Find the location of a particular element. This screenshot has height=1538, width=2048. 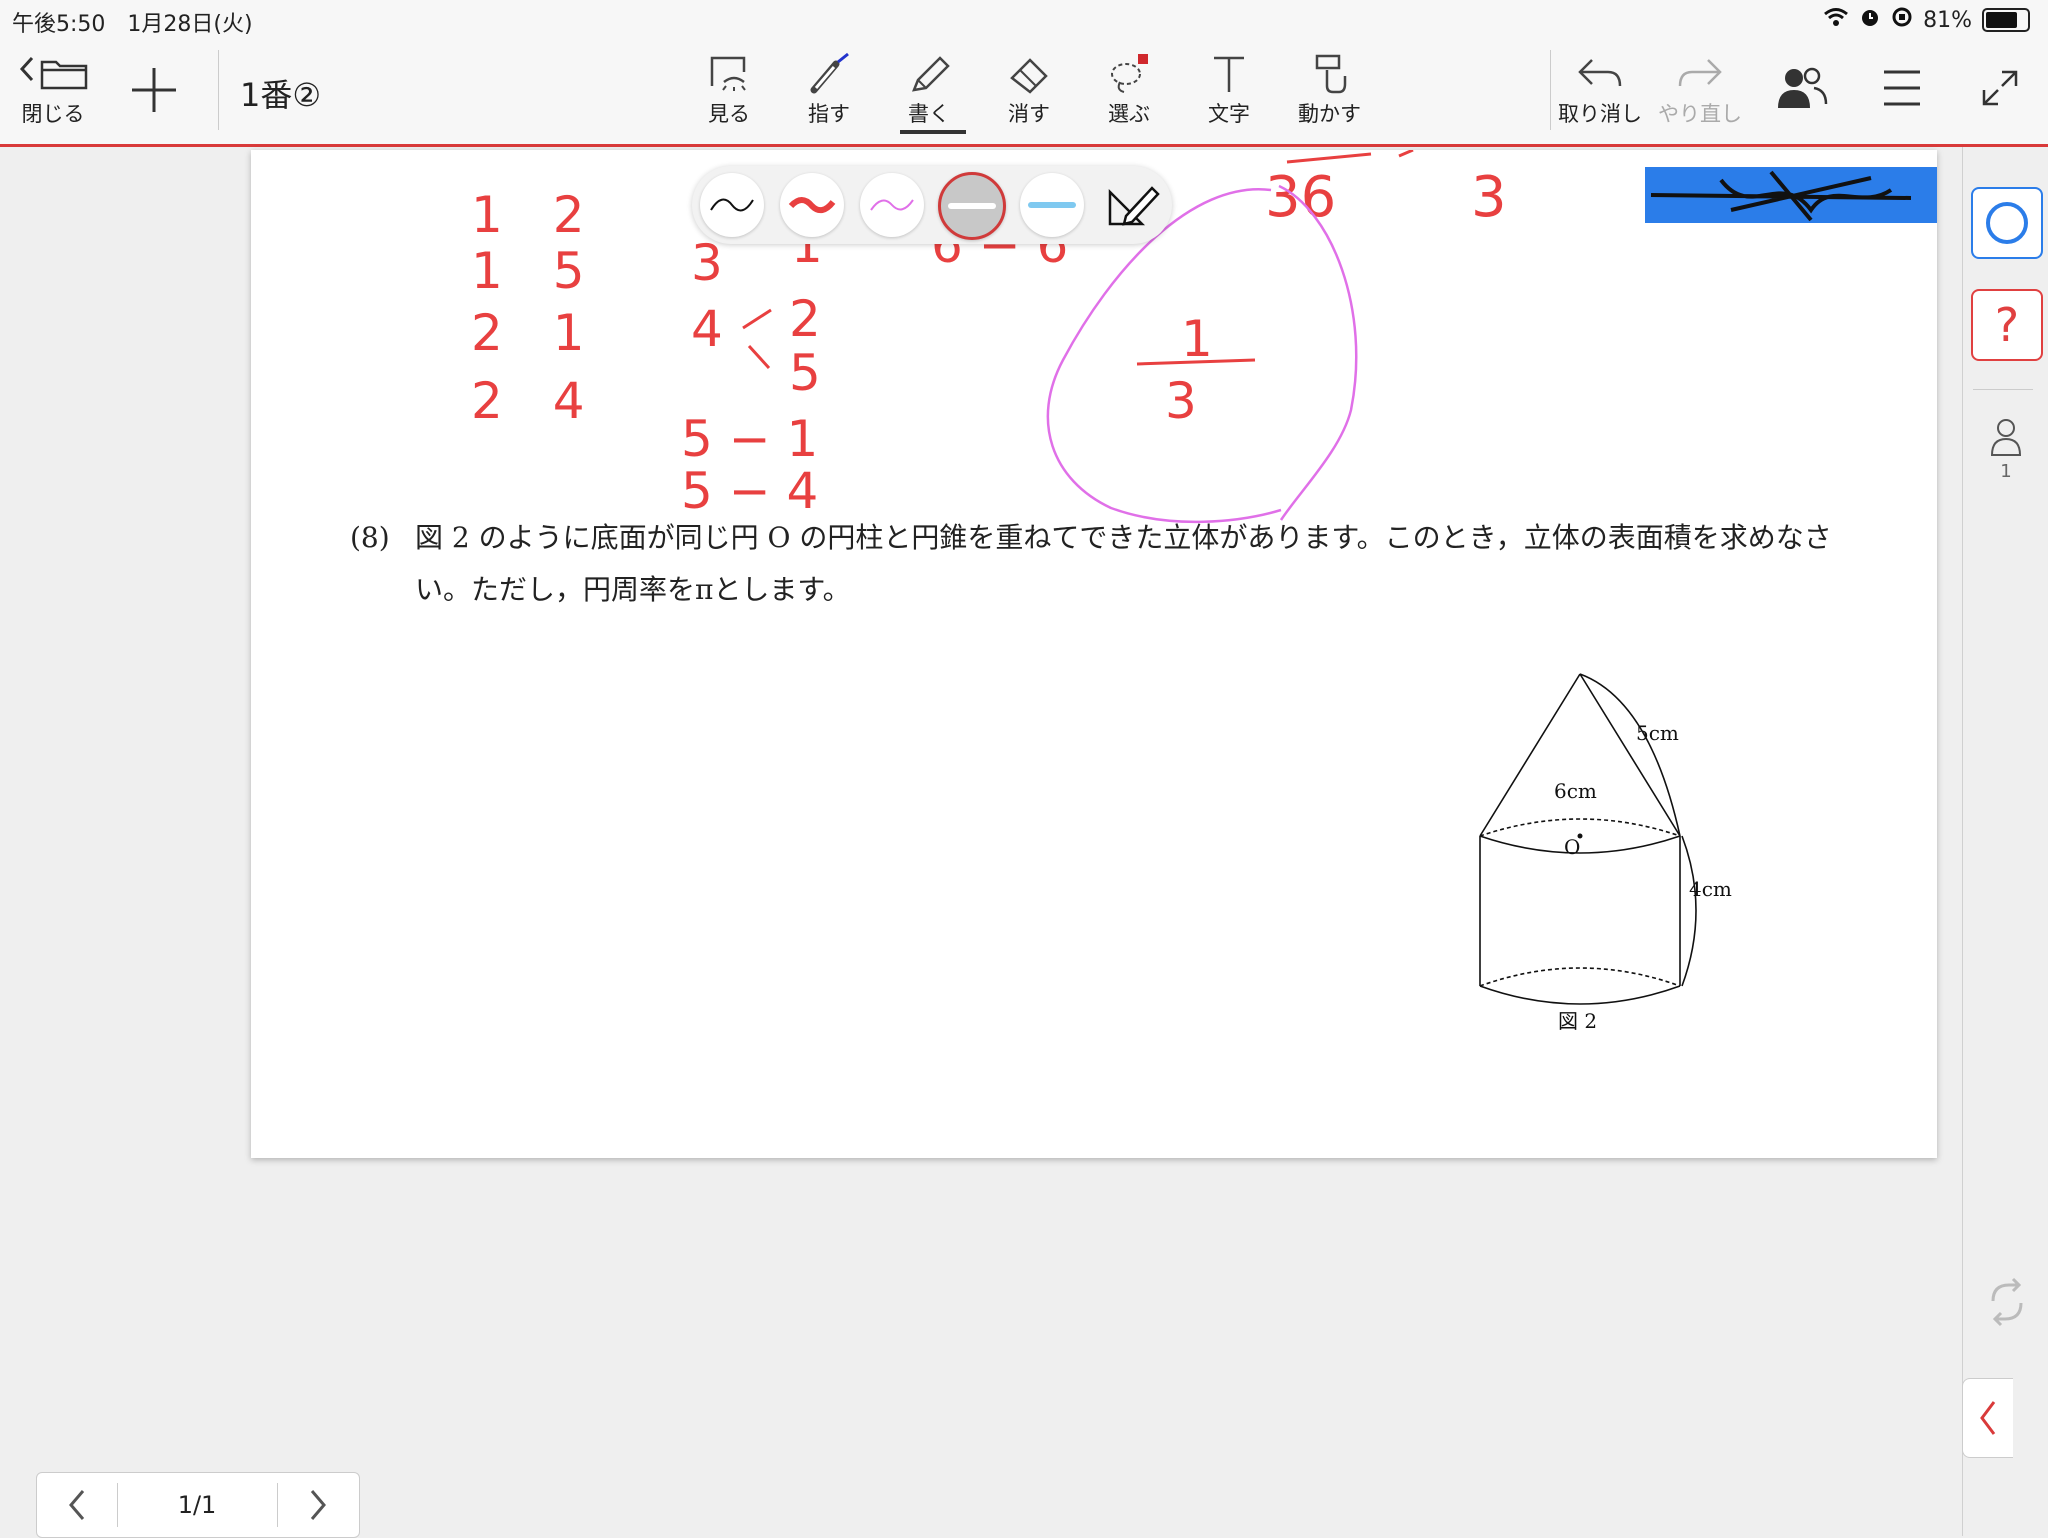

page-indicator: 1/1 is located at coordinates (197, 1505).